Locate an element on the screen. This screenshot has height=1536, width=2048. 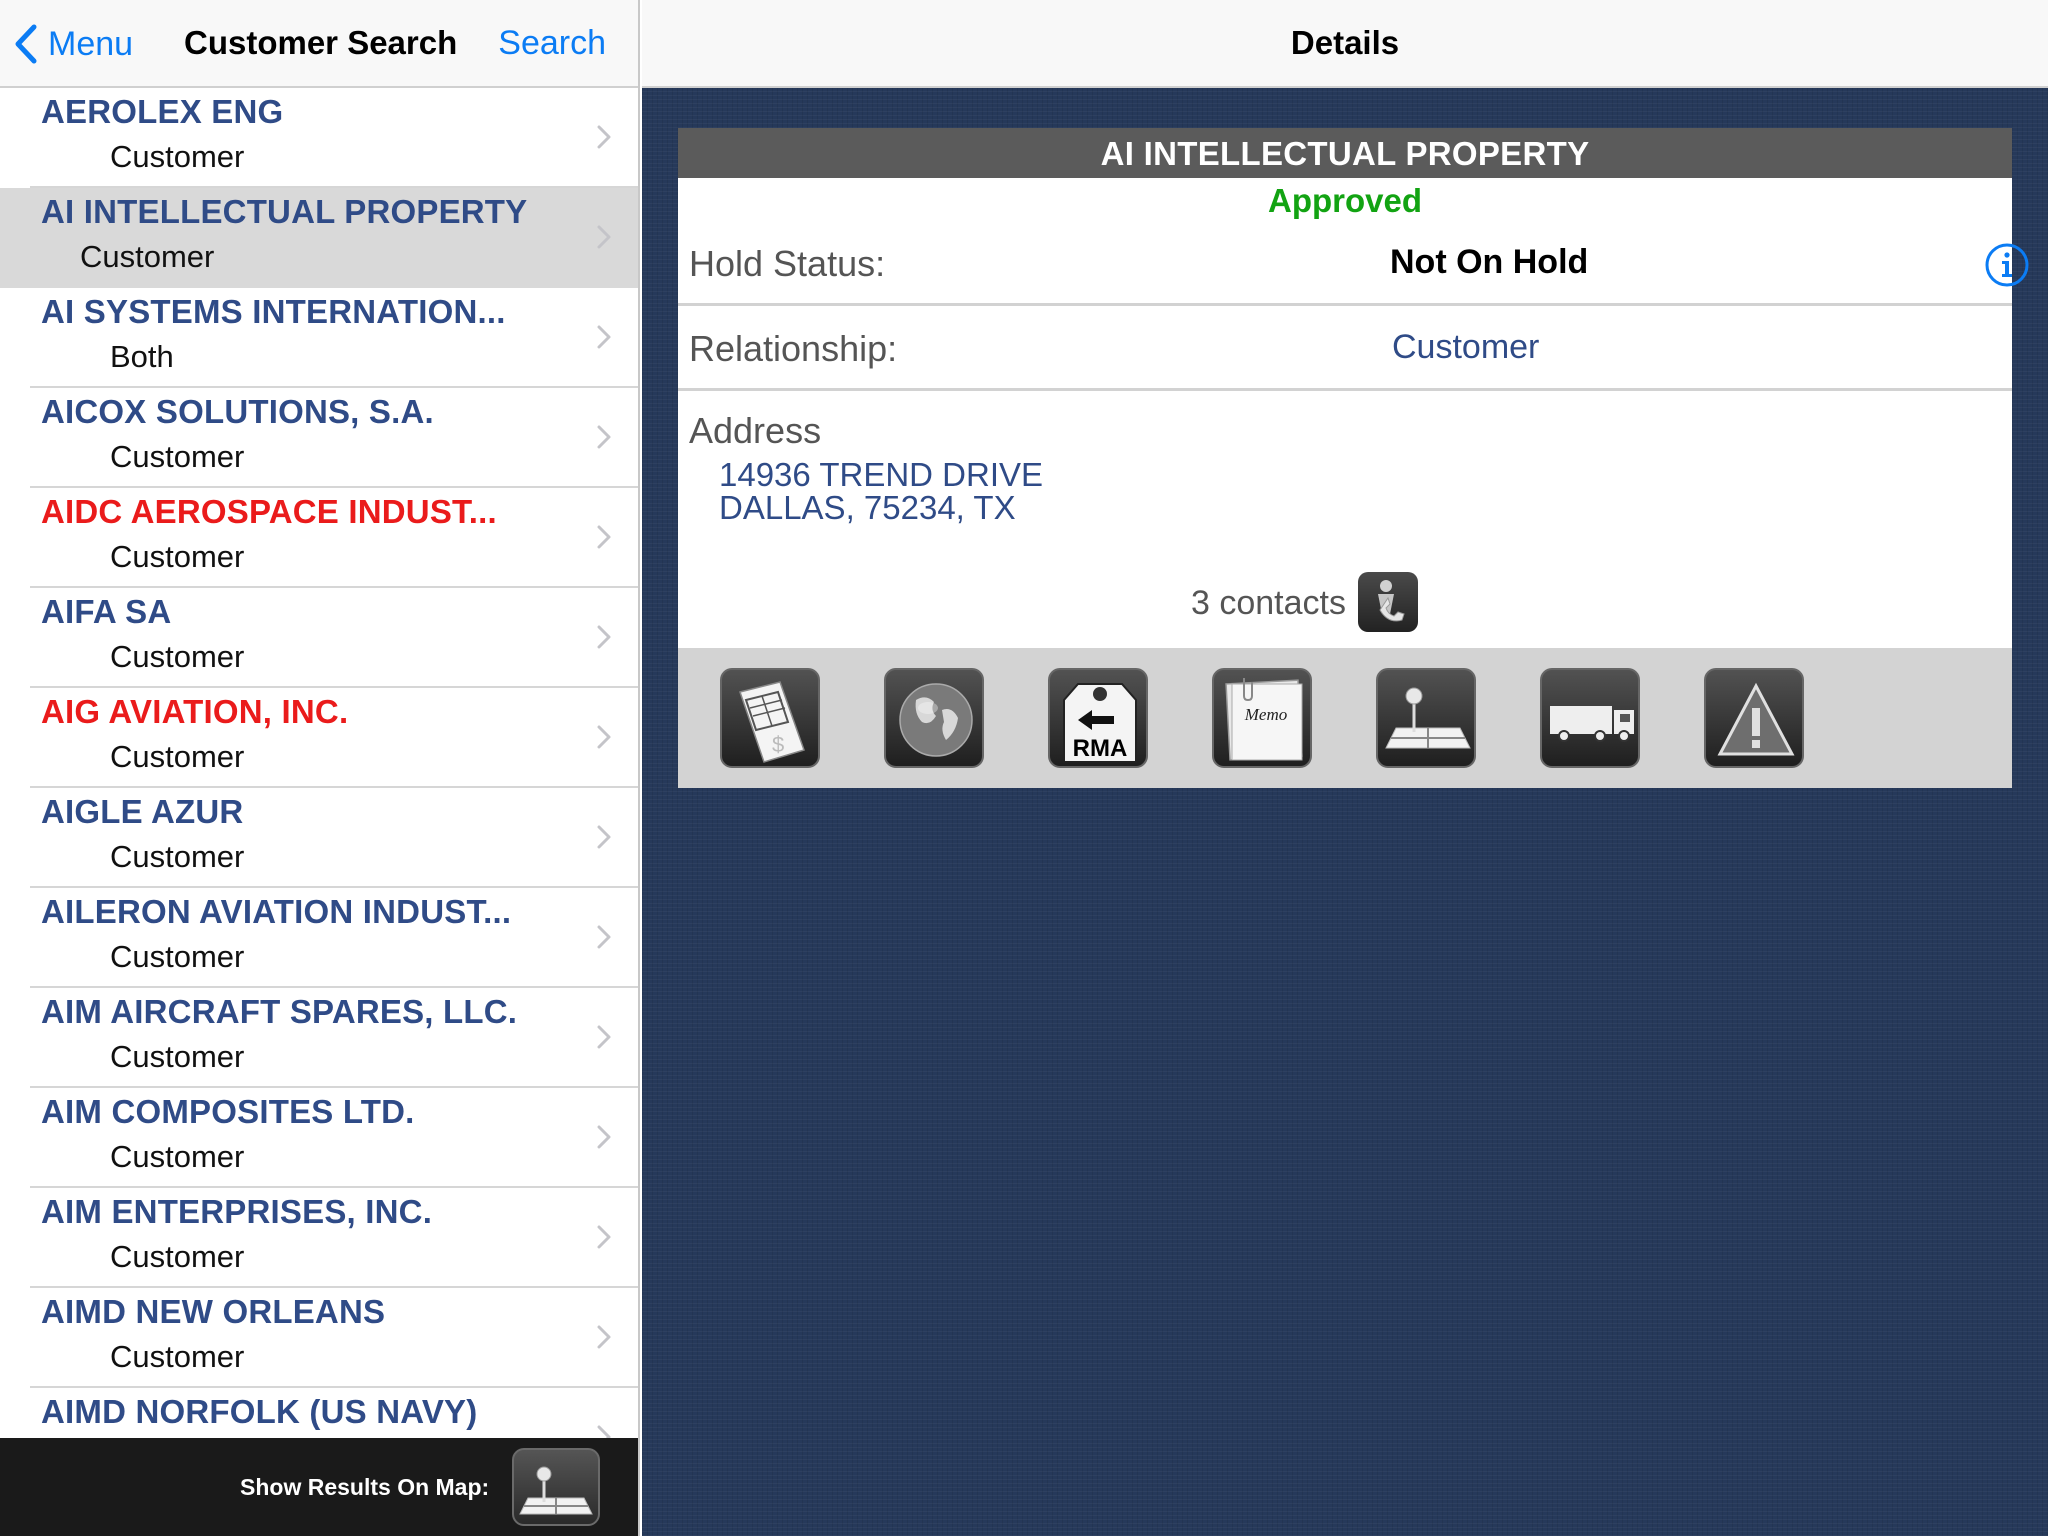
rma-text: RMA is located at coordinates (1100, 748).